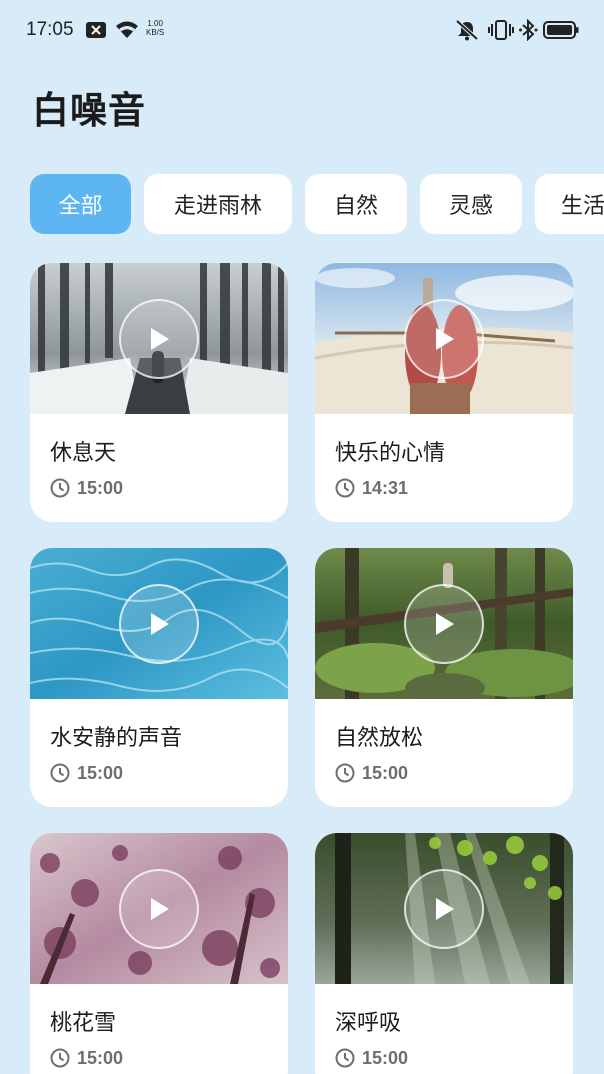 The width and height of the screenshot is (604, 1074). I want to click on sound-card: 桃花雪 15:00, so click(159, 953).